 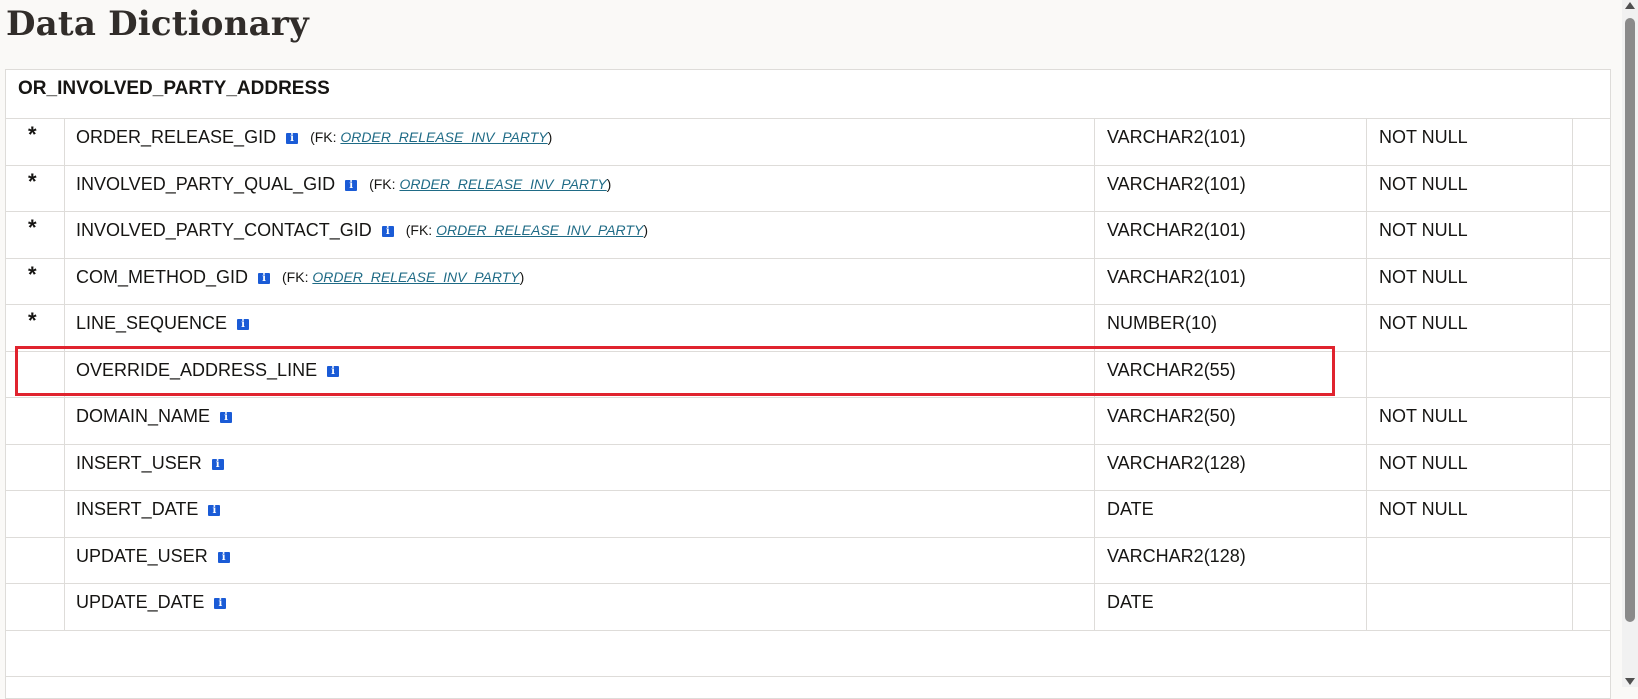 I want to click on table-row: UPDATE_USER i VARCHAR2(128), so click(x=809, y=560).